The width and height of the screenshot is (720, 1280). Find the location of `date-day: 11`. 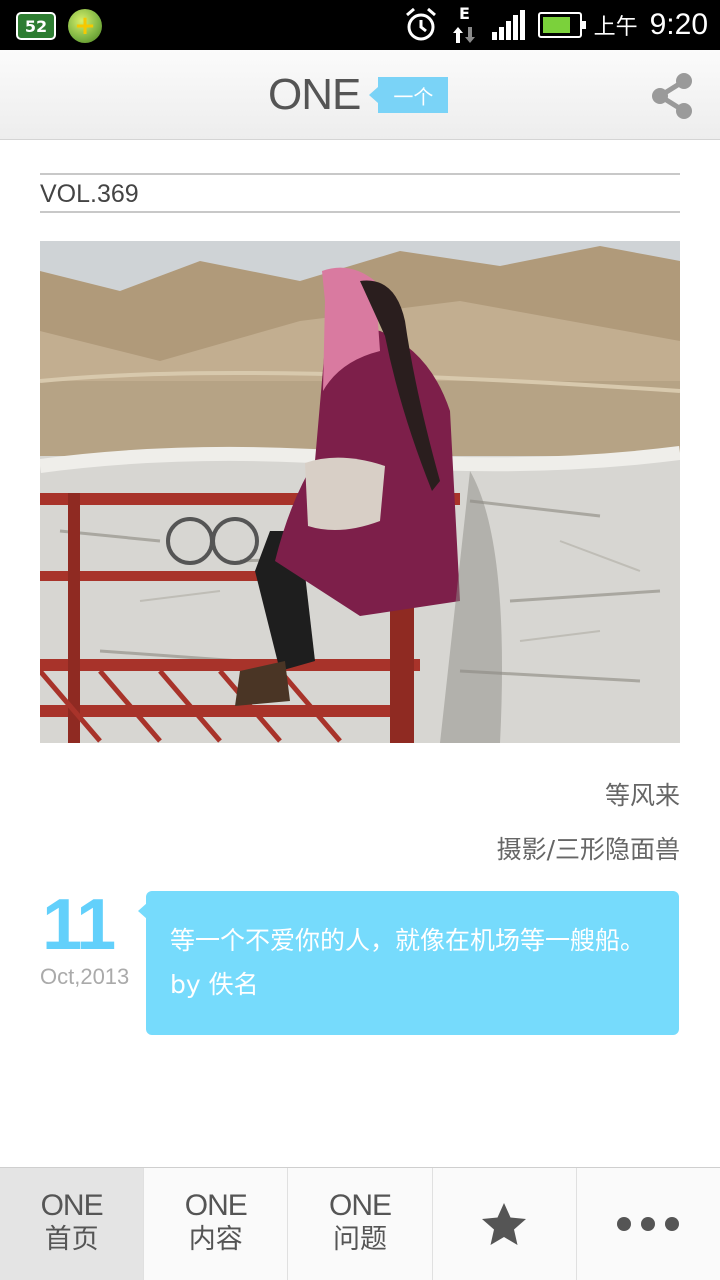

date-day: 11 is located at coordinates (79, 925).